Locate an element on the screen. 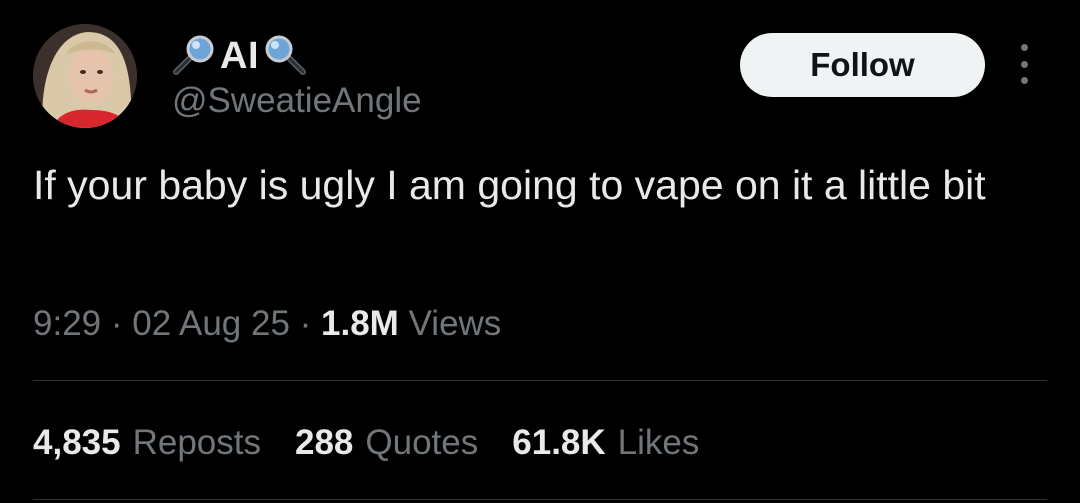  more-options-icon is located at coordinates (1024, 64).